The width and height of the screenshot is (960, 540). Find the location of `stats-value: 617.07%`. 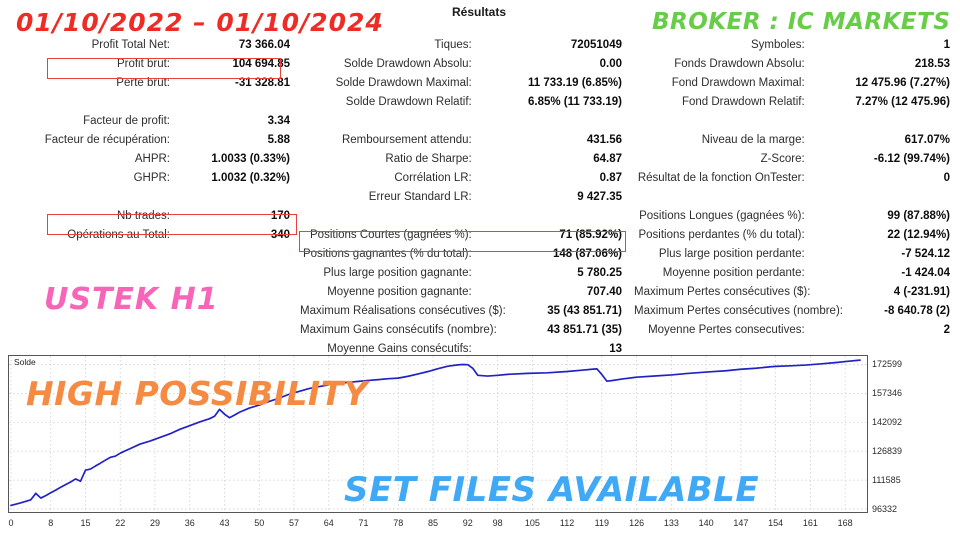

stats-value: 617.07% is located at coordinates (927, 140).